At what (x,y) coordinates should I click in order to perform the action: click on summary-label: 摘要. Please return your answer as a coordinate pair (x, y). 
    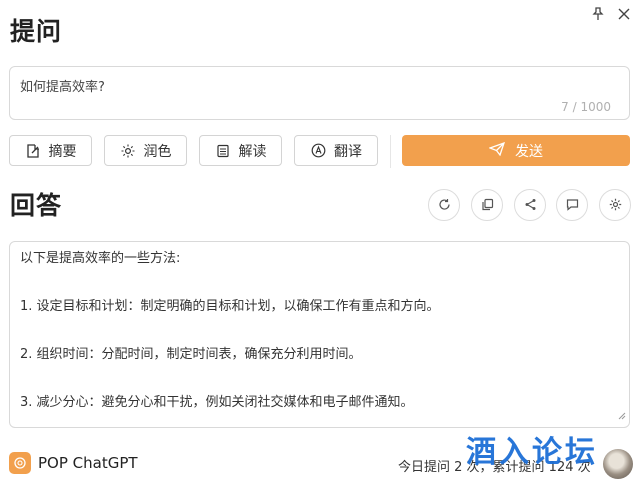
    Looking at the image, I should click on (62, 151).